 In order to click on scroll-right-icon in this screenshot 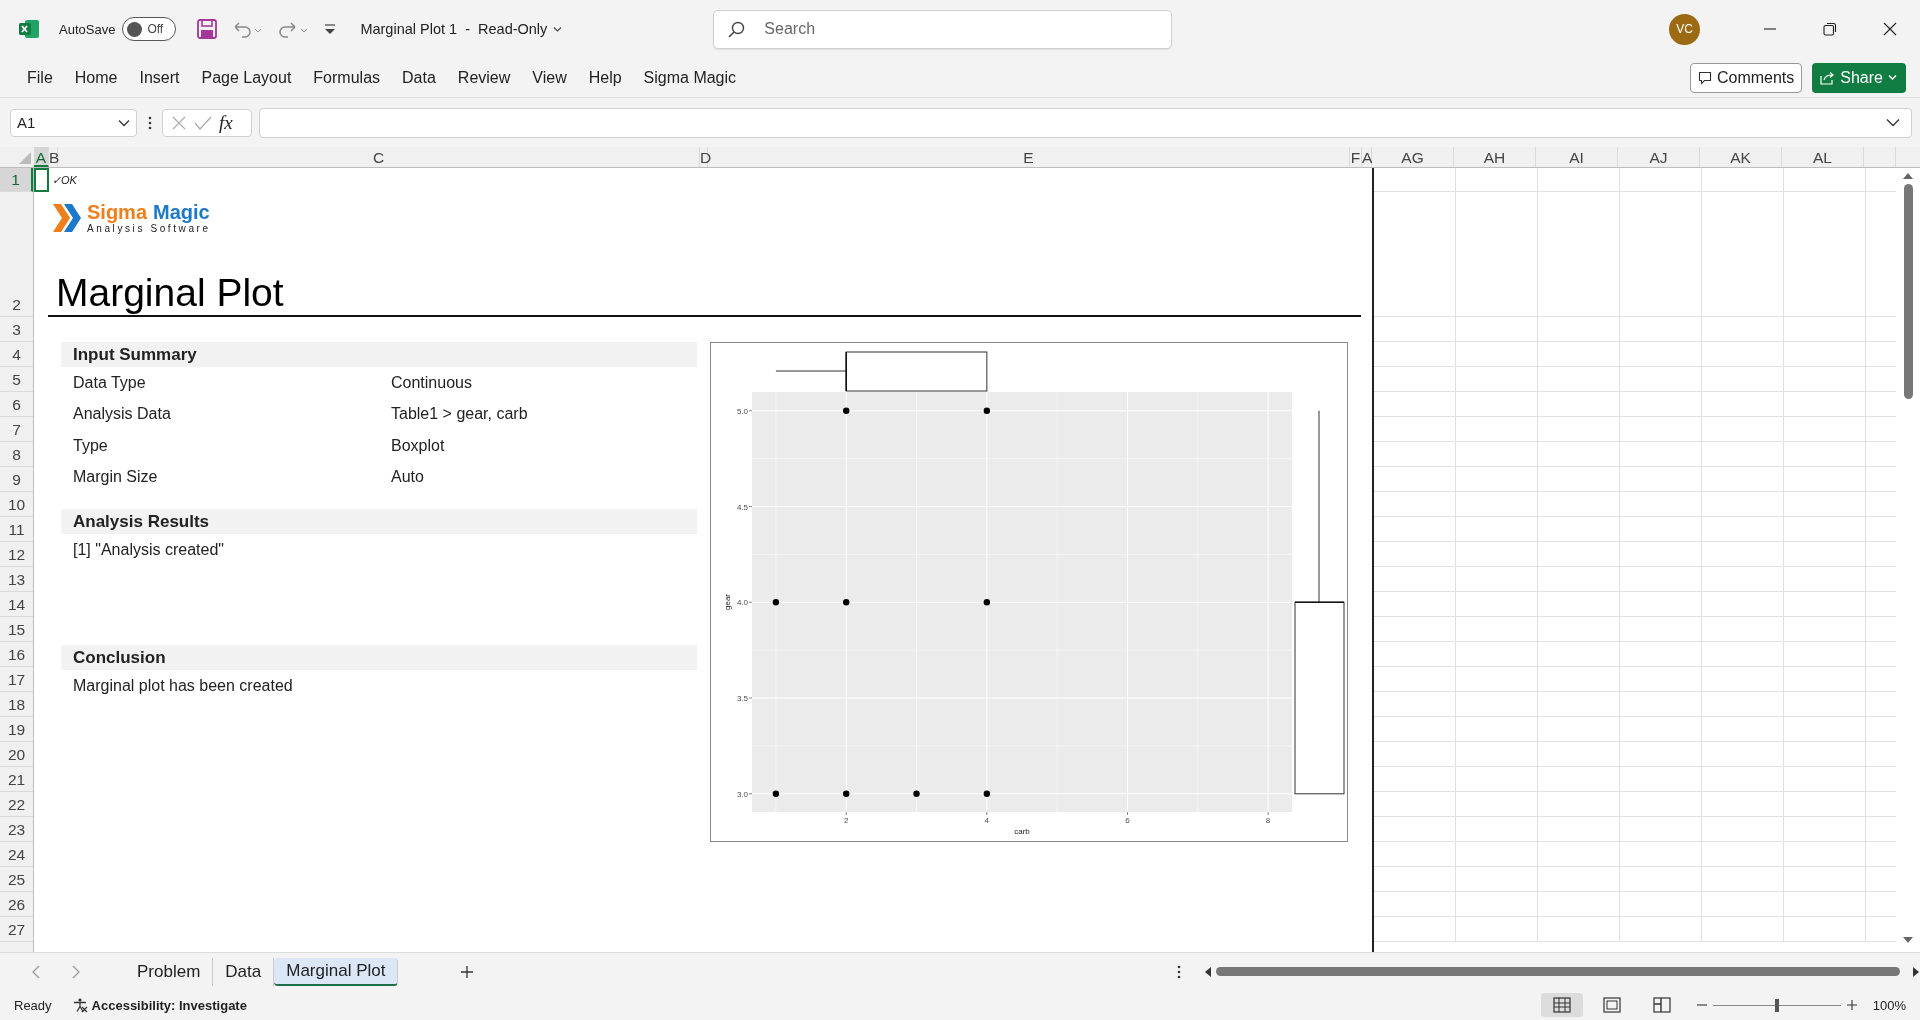, I will do `click(1916, 971)`.